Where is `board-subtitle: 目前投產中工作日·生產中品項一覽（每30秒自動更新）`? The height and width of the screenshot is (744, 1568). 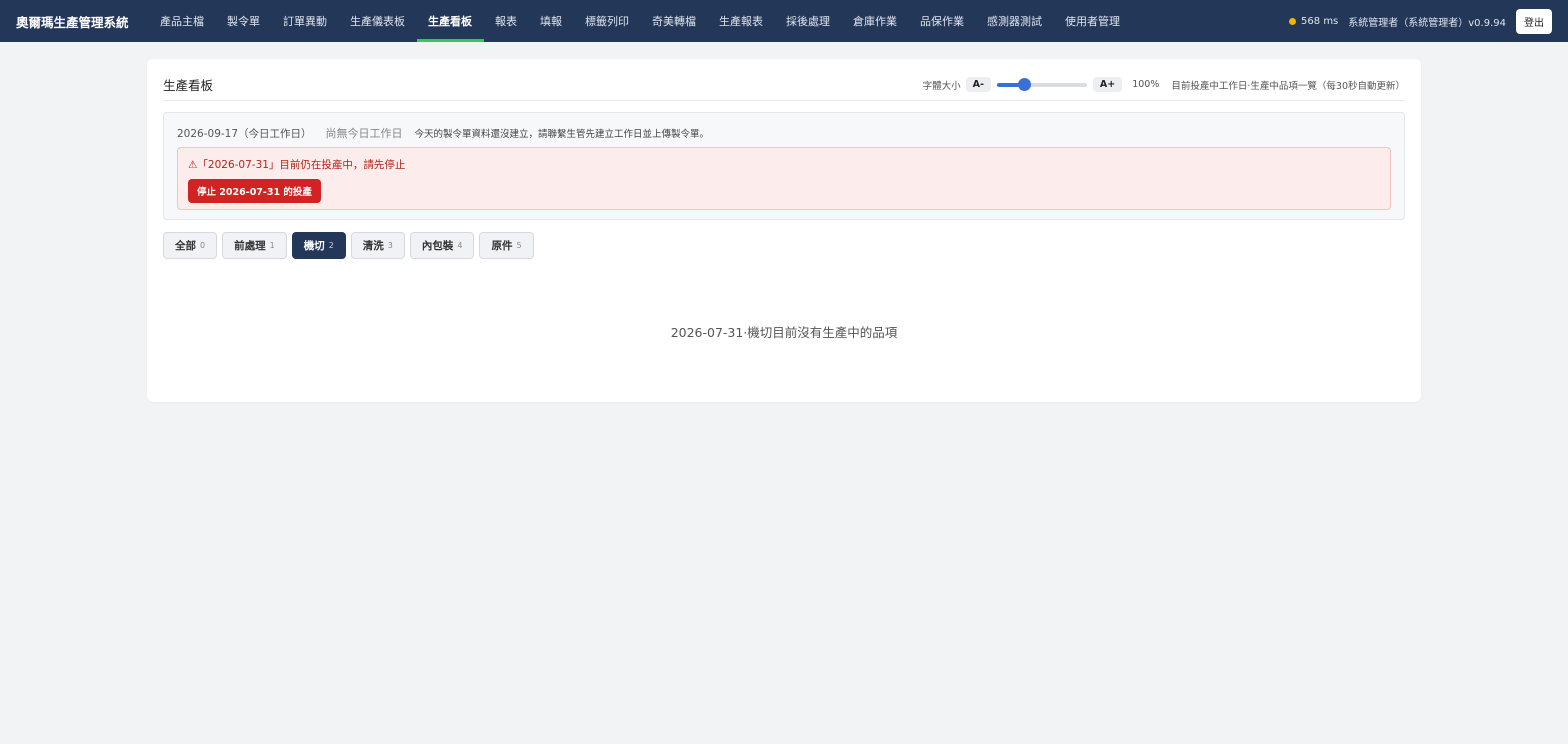 board-subtitle: 目前投產中工作日·生產中品項一覽（每30秒自動更新） is located at coordinates (1288, 86).